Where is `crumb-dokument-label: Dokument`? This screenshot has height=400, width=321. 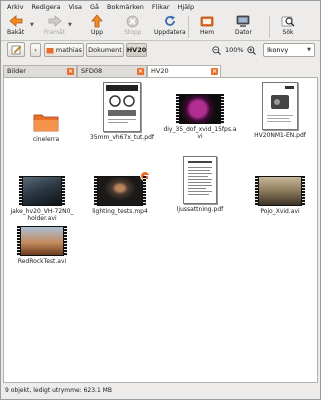
crumb-dokument-label: Dokument is located at coordinates (105, 50).